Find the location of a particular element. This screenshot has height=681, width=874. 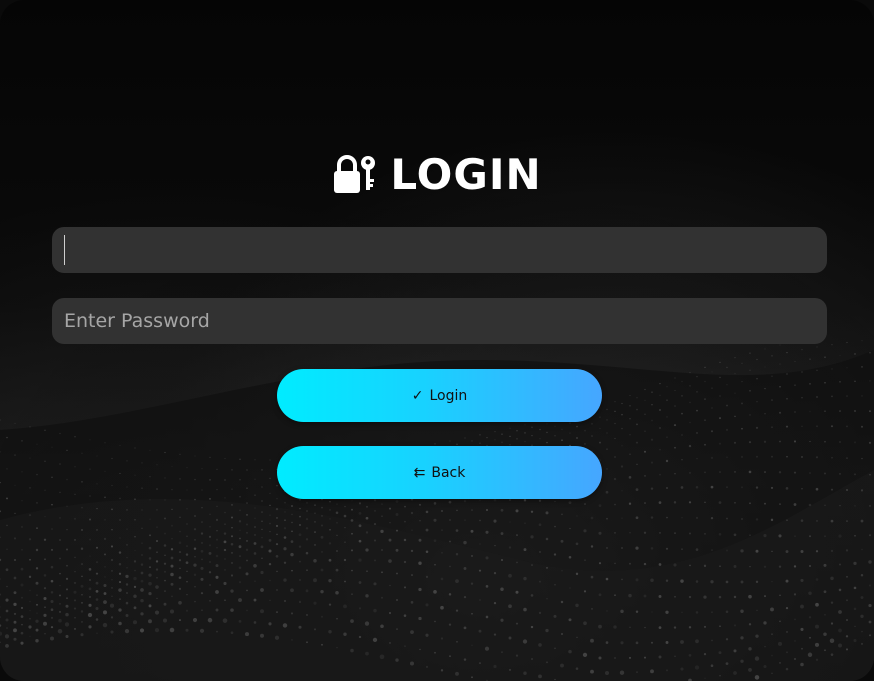

username-input is located at coordinates (439, 250).